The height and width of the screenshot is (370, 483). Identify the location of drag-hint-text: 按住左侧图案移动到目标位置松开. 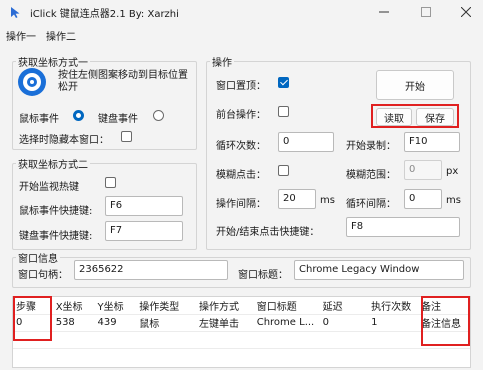
(123, 81).